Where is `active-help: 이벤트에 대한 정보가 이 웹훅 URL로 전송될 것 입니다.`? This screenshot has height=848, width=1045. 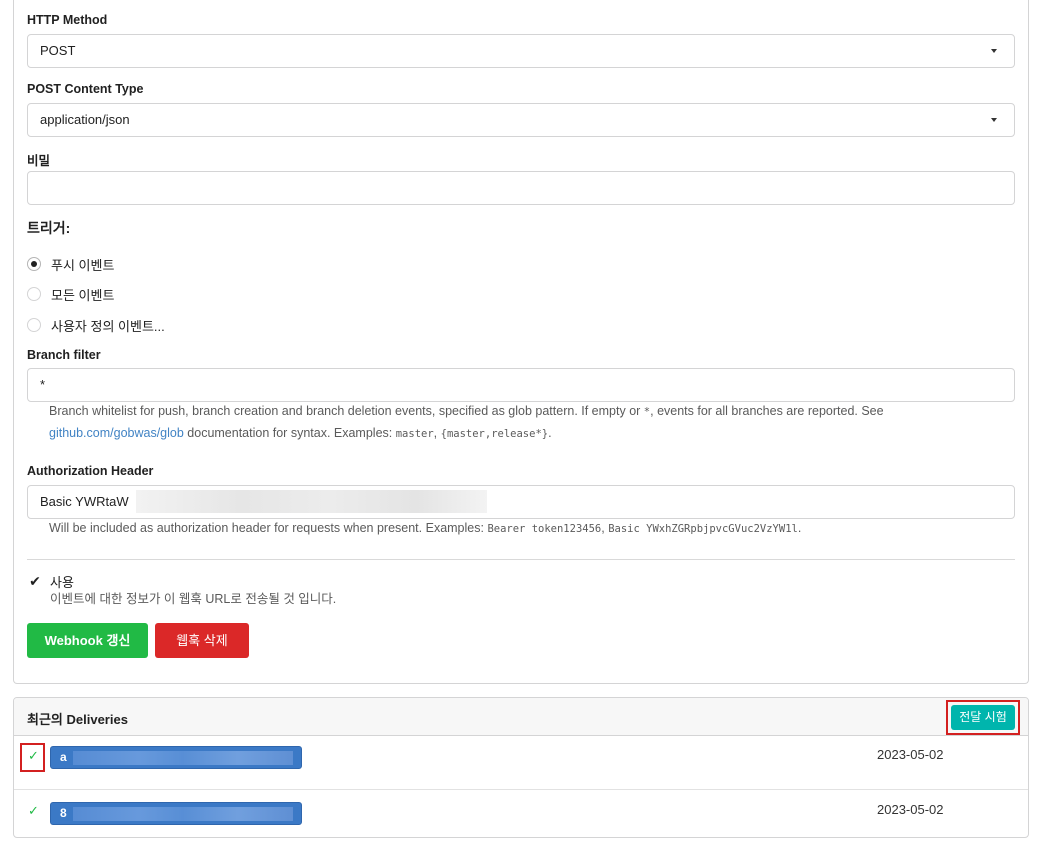 active-help: 이벤트에 대한 정보가 이 웹훅 URL로 전송될 것 입니다. is located at coordinates (193, 599).